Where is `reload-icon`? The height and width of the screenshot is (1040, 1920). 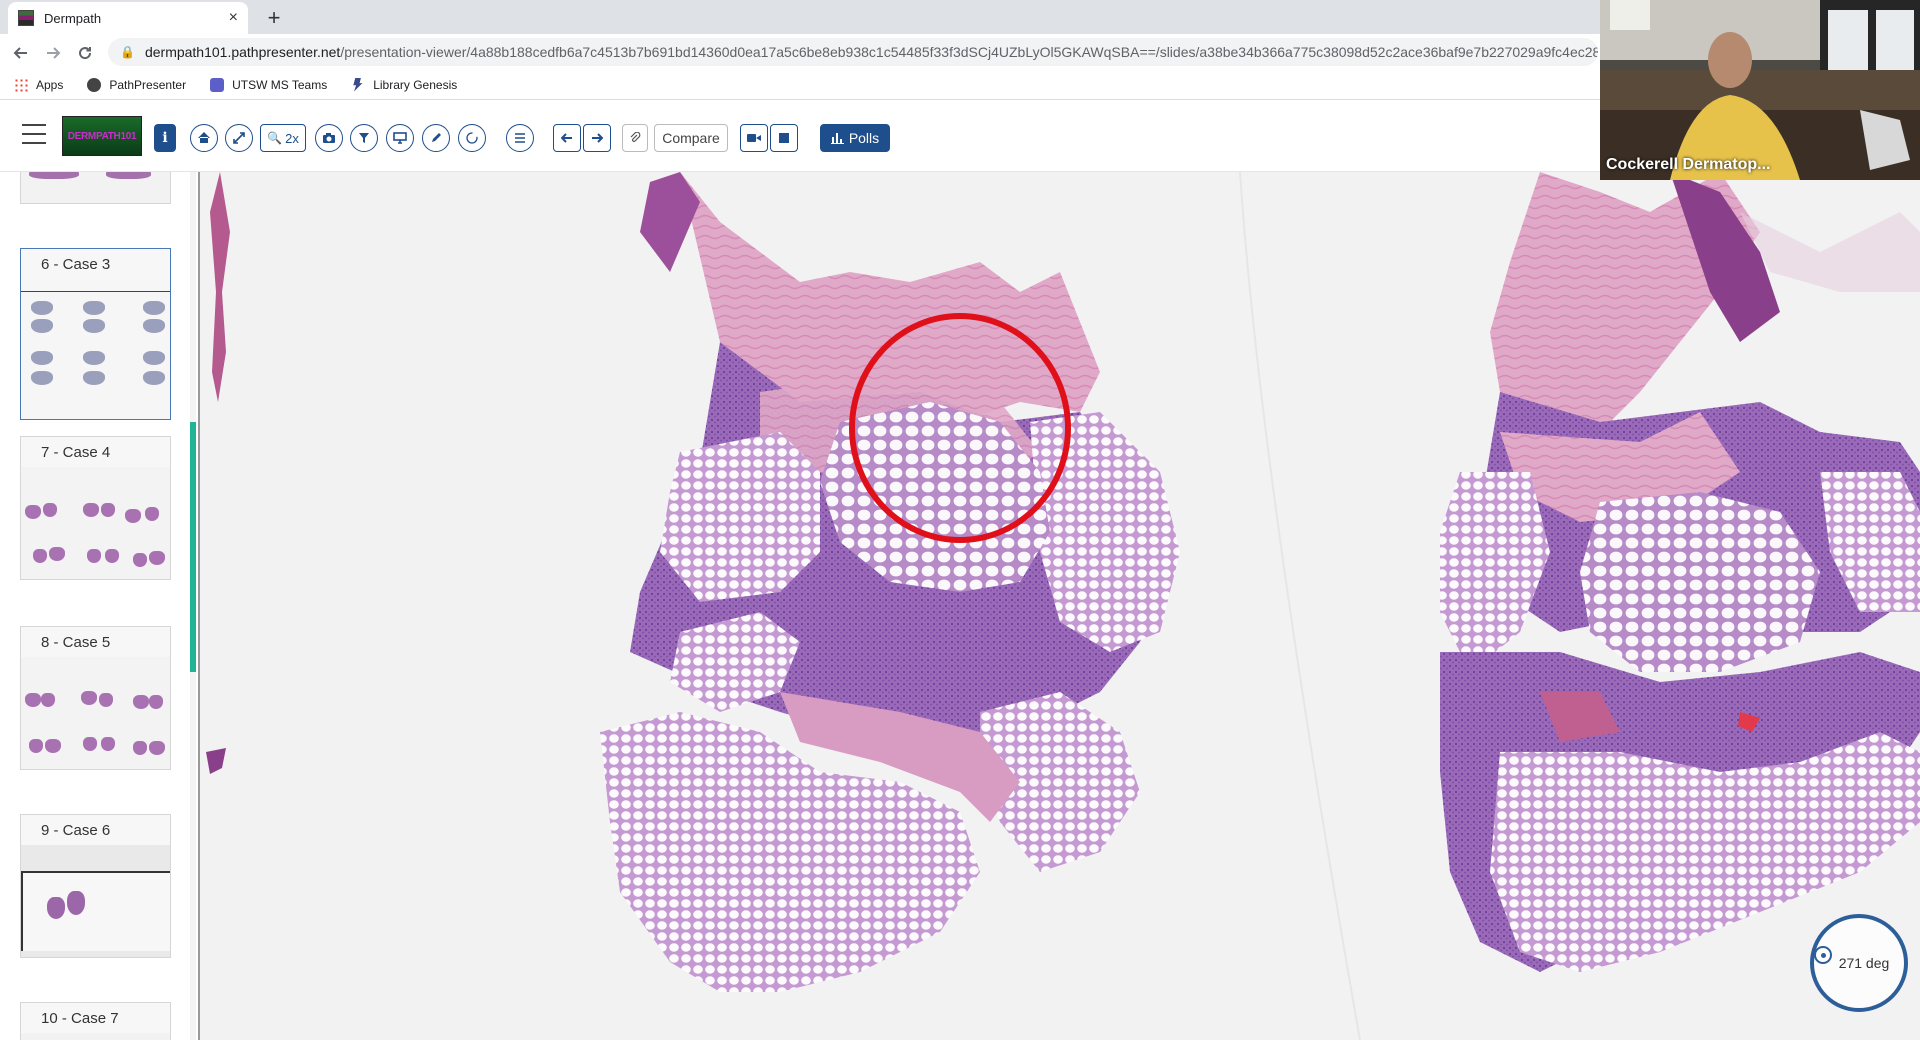
reload-icon is located at coordinates (85, 53).